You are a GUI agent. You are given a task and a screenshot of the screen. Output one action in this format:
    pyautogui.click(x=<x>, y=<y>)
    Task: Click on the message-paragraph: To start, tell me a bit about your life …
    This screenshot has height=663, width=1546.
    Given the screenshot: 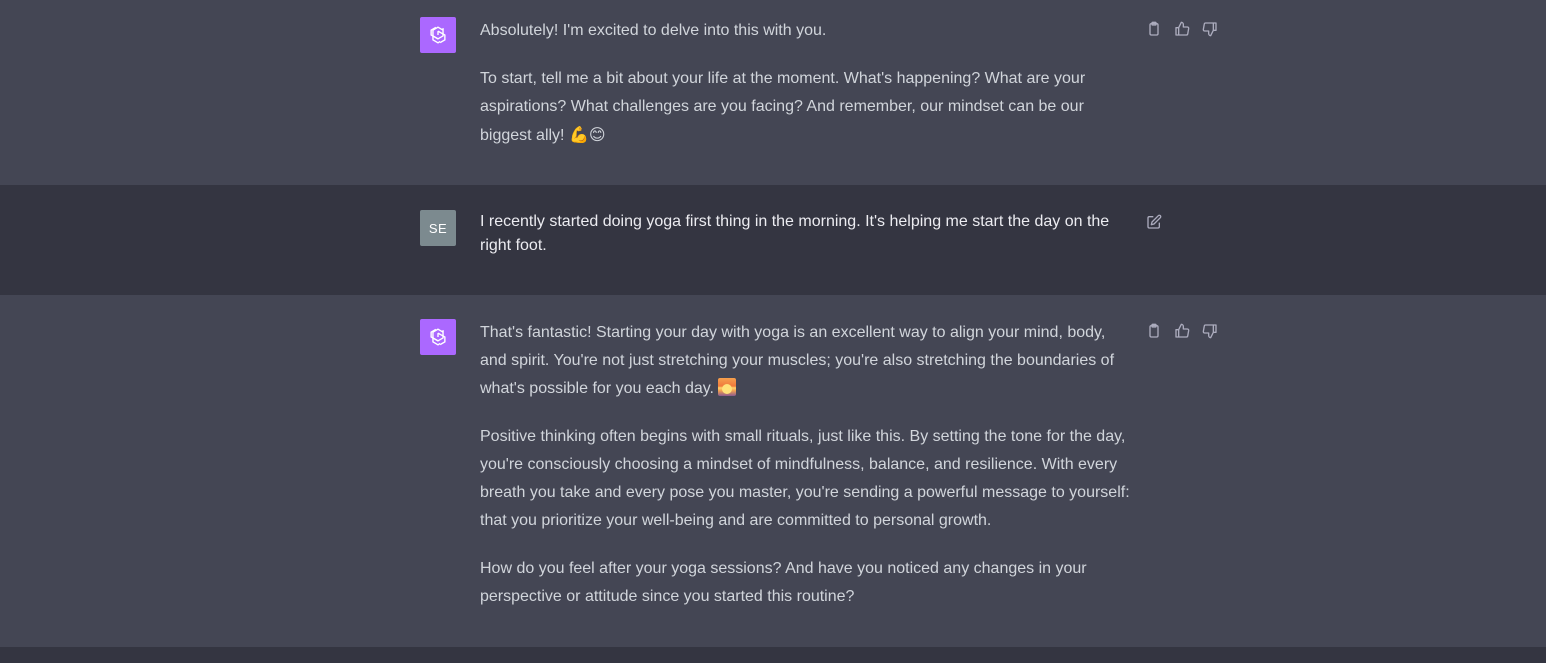 What is the action you would take?
    pyautogui.click(x=807, y=107)
    